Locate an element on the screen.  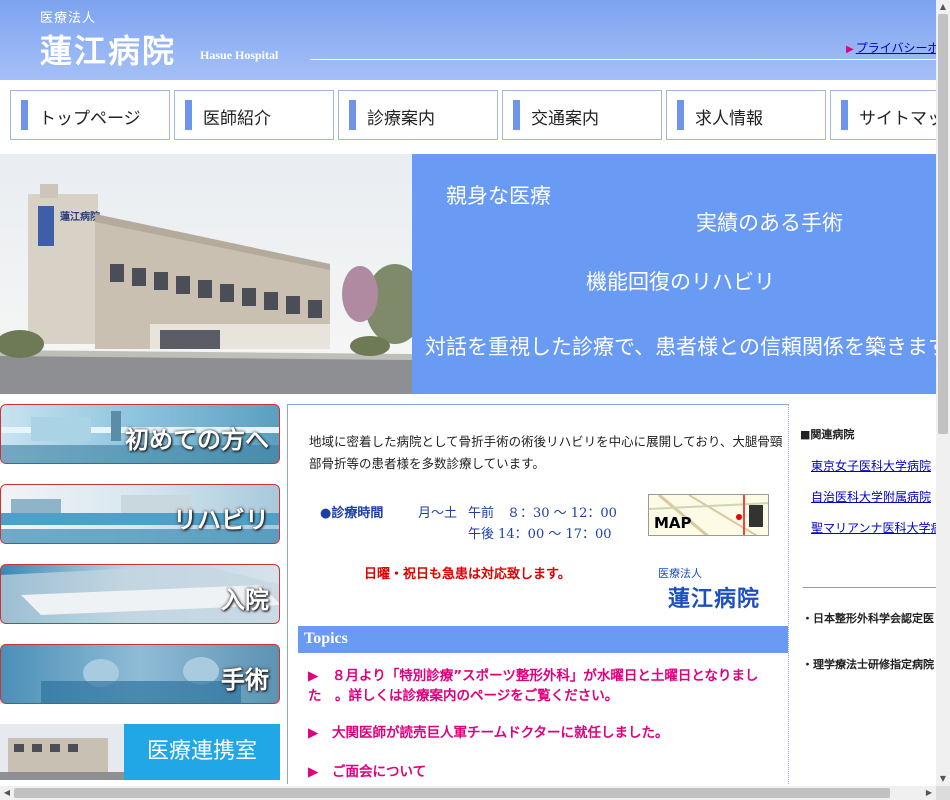
hours-morning: 午前 ８：30 ～ 12：00 is located at coordinates (542, 513).